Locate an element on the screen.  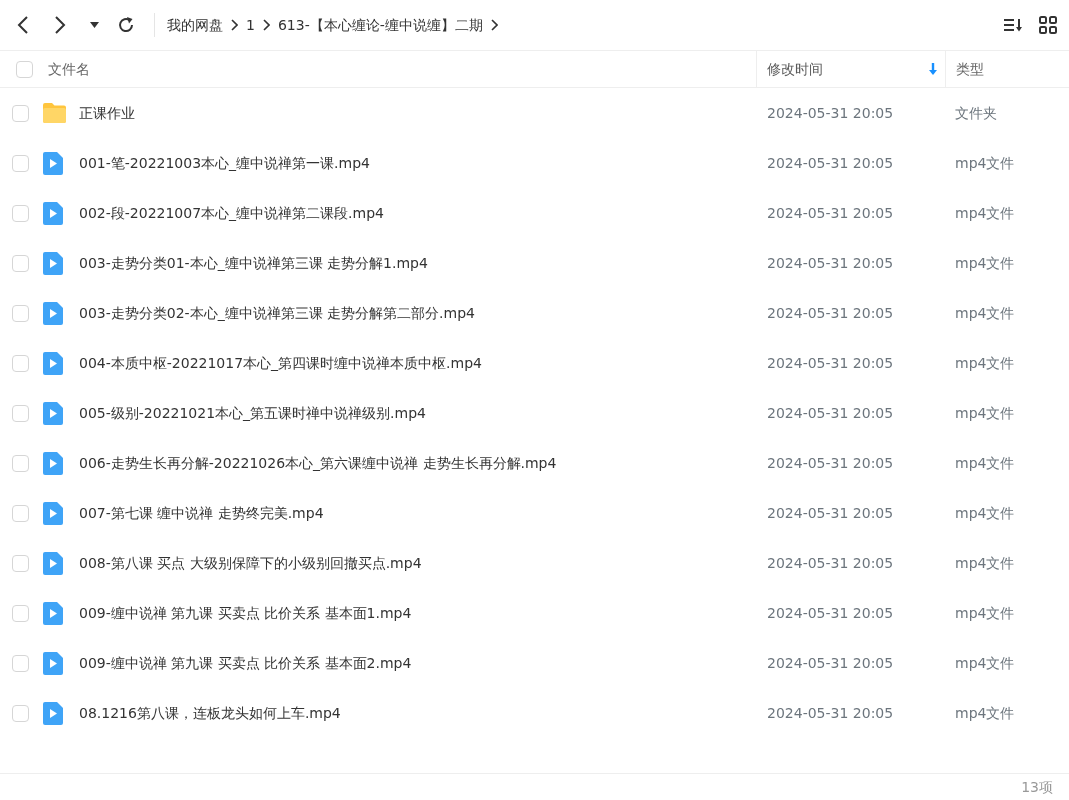
file-name: 001-笔-20221003本心_缠中说禅第一课.mp4 is located at coordinates (224, 163).